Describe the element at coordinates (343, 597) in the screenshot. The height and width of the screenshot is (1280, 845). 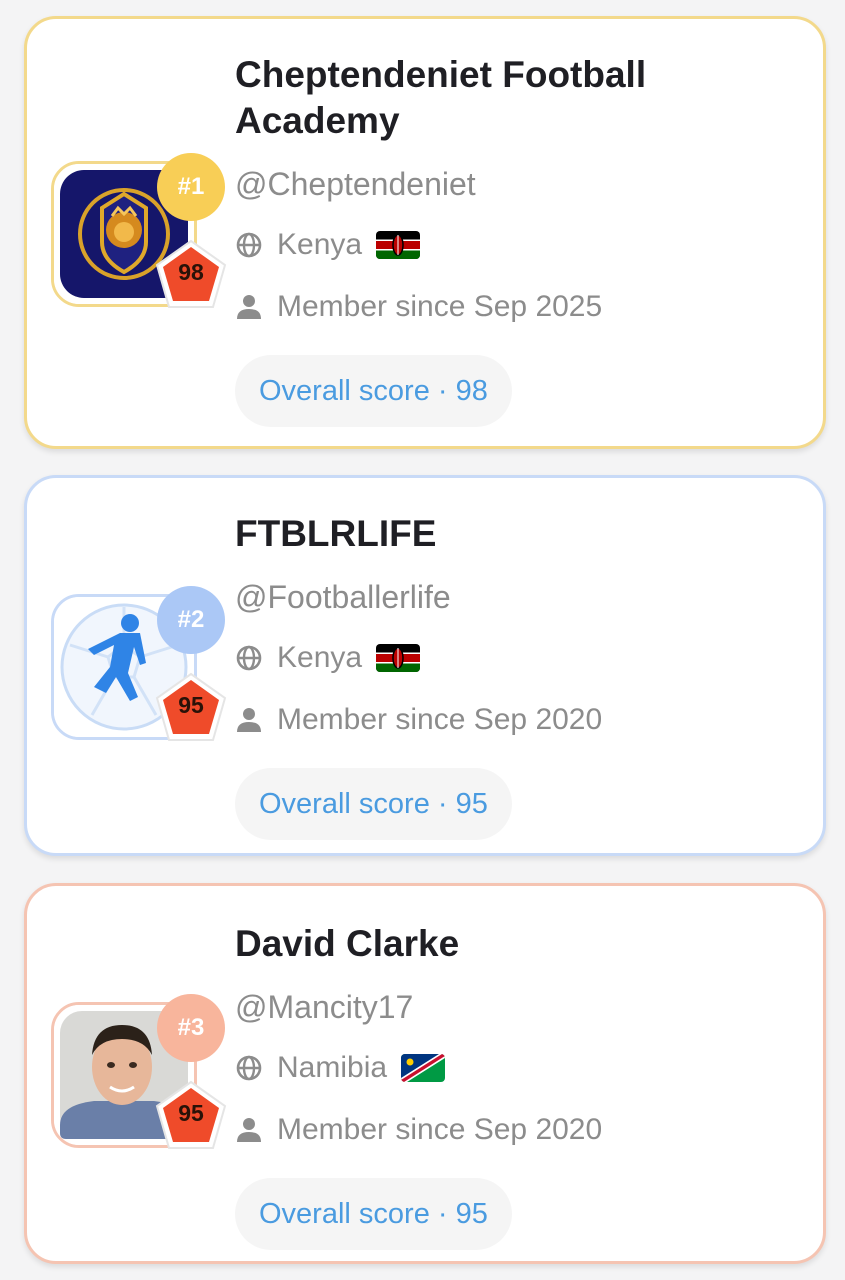
I see `username-handle: @Footballerlife` at that location.